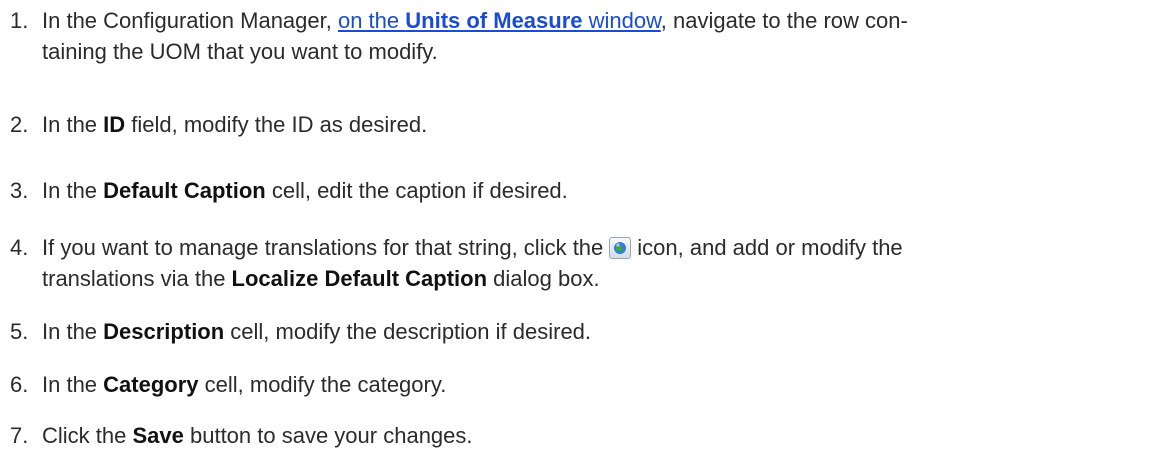 The width and height of the screenshot is (1172, 456). Describe the element at coordinates (164, 331) in the screenshot. I see `ui-term: Description` at that location.